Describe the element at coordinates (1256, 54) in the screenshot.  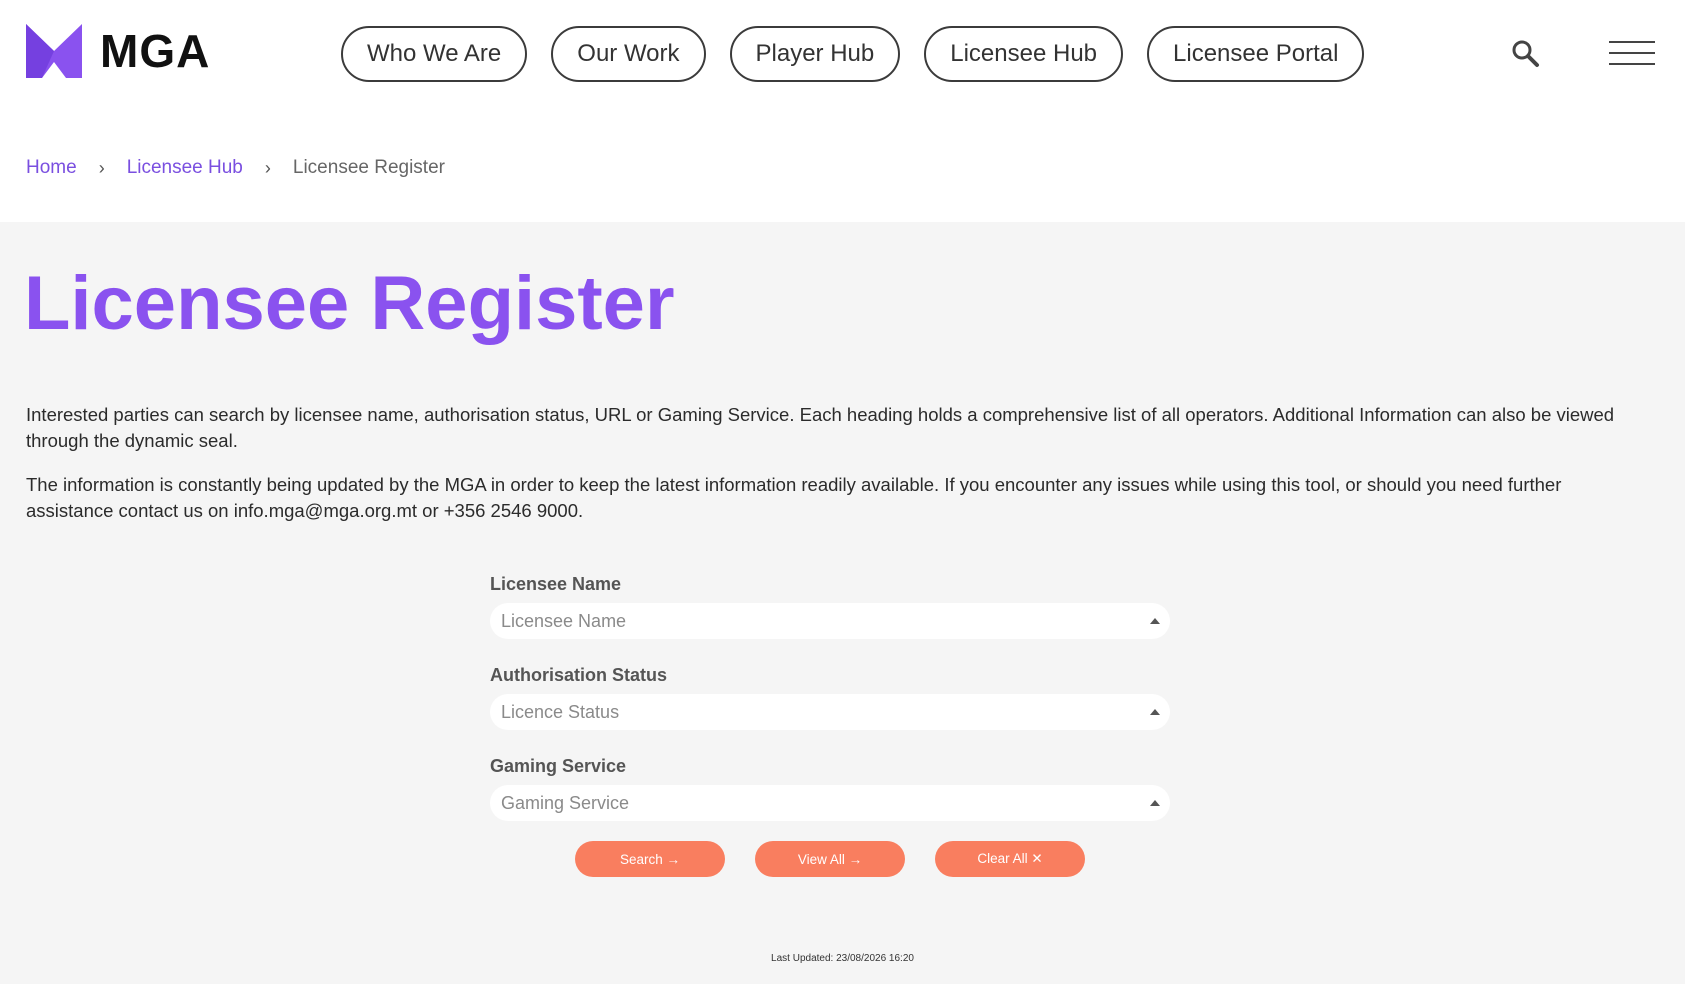
I see `nav-licensee-portal: Licensee Portal` at that location.